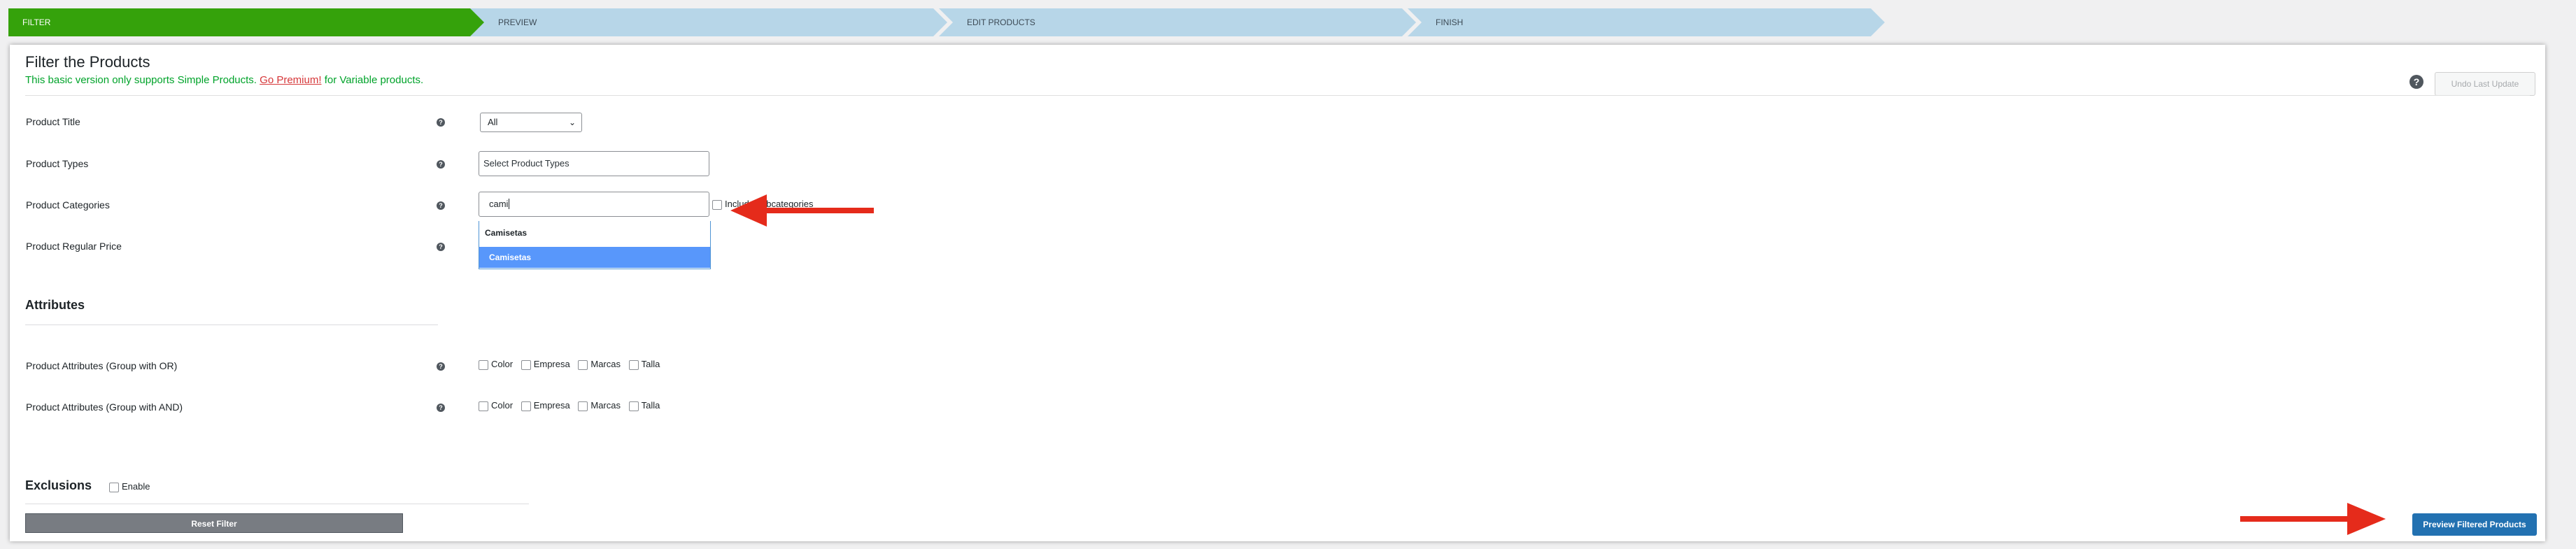 This screenshot has height=549, width=2576. What do you see at coordinates (594, 204) in the screenshot?
I see `product-categories-search-input: cami` at bounding box center [594, 204].